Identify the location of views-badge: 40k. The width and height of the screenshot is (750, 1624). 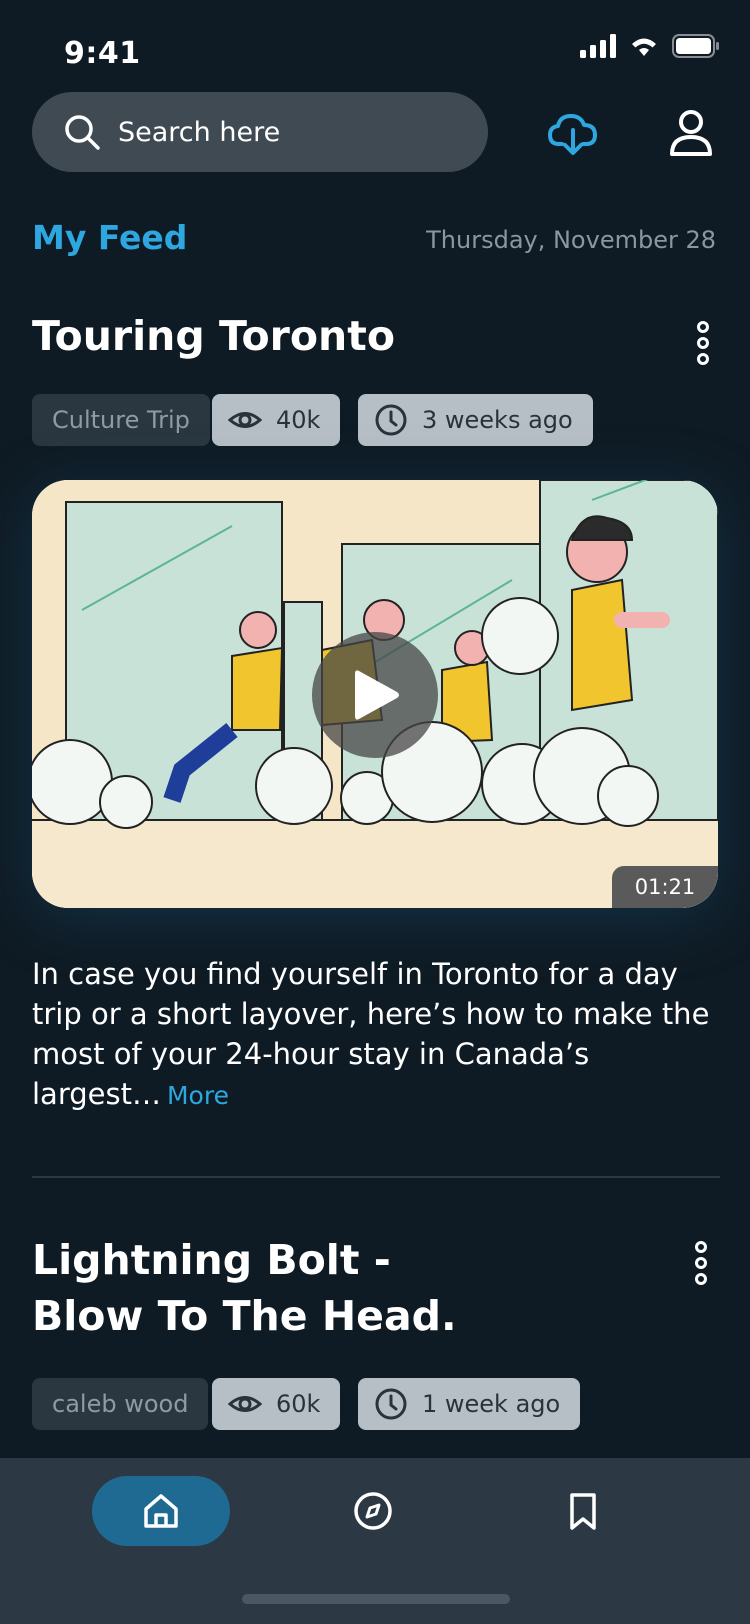
(276, 420).